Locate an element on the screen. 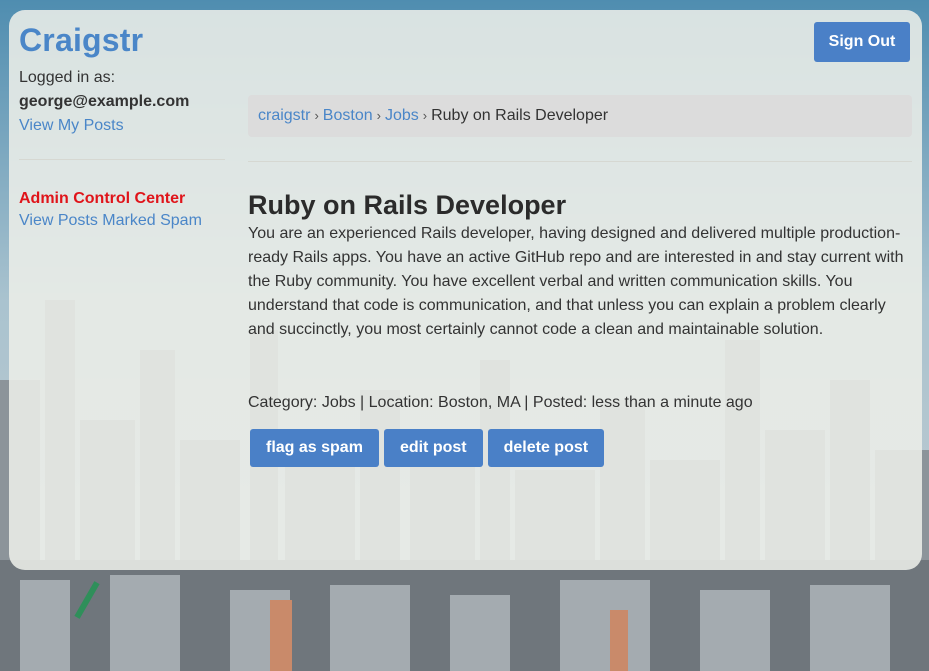 The width and height of the screenshot is (929, 671). breadcrumb-item-craigstr: craigstr is located at coordinates (284, 115).